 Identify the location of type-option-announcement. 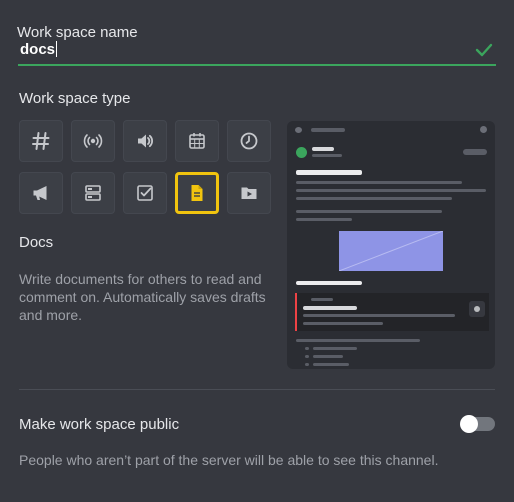
(41, 193).